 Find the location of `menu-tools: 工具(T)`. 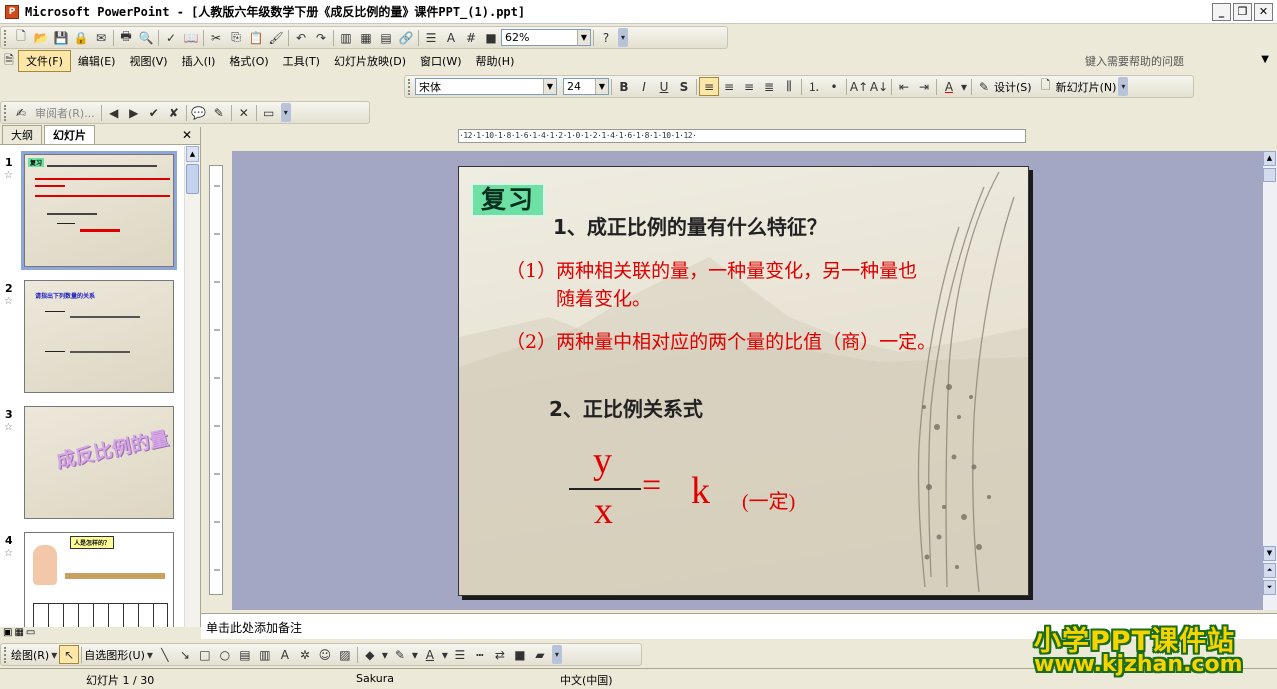

menu-tools: 工具(T) is located at coordinates (301, 61).